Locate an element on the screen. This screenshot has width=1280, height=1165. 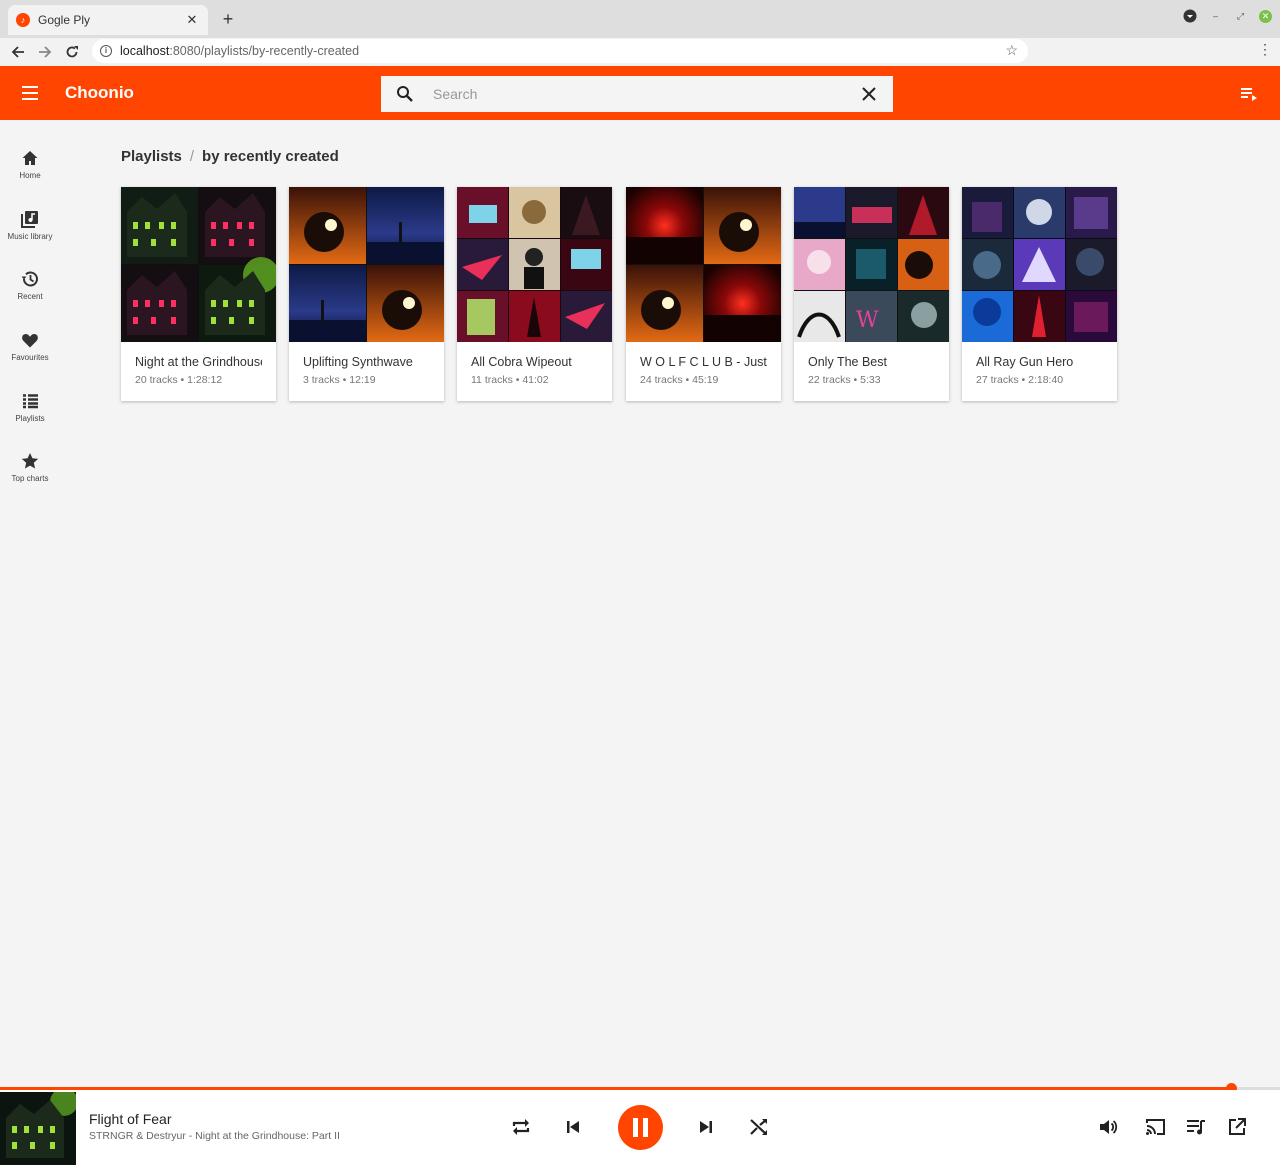
playlist-title: Night at the Grindhouse is located at coordinates (198, 362).